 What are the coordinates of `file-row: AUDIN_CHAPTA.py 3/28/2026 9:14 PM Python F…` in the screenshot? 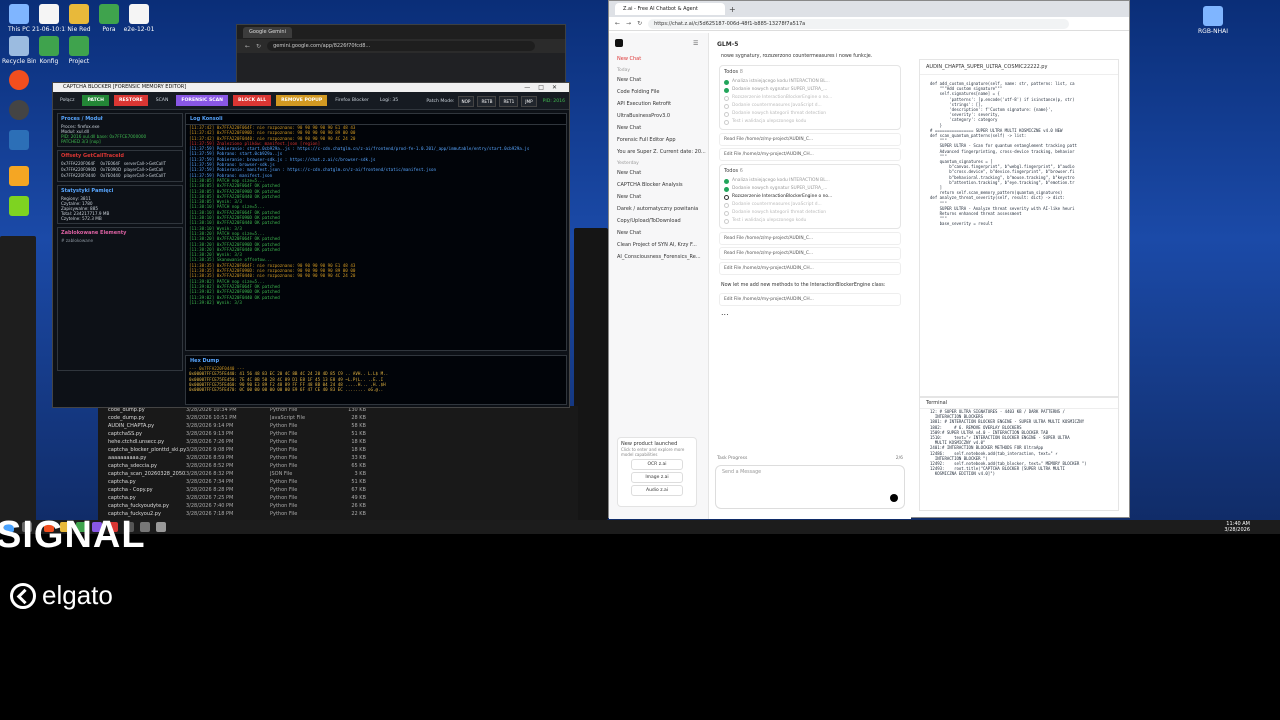 It's located at (338, 426).